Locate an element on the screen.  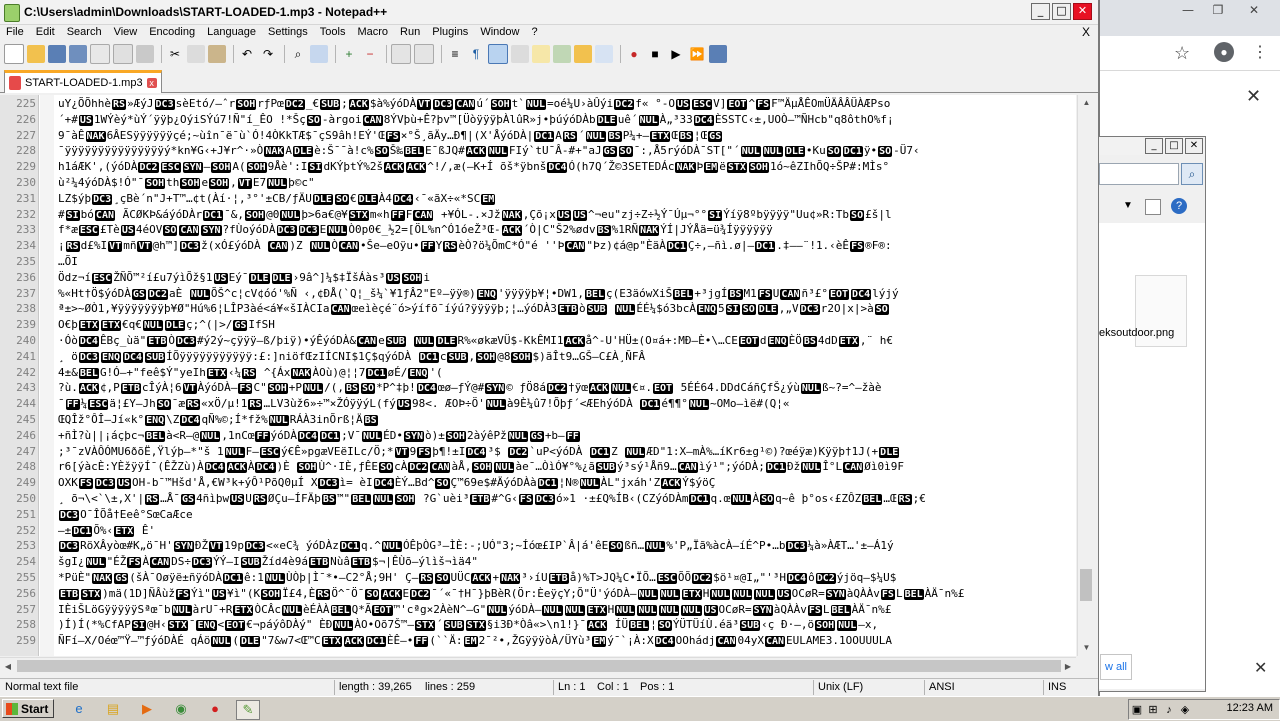
dialog-title-bar: _ □ ✕ is located at coordinates (1152, 146).